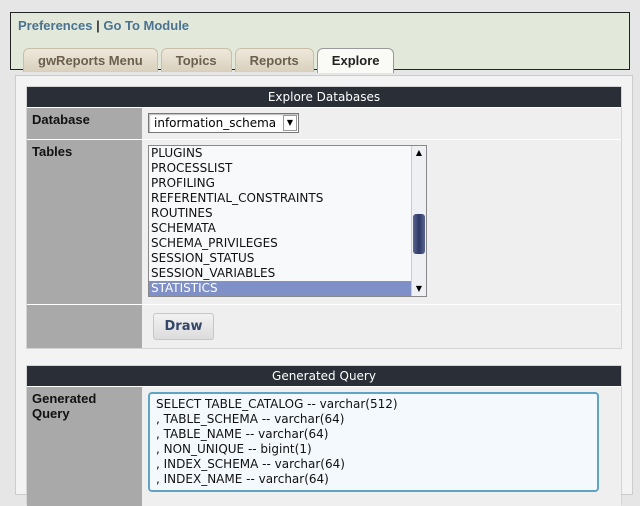  Describe the element at coordinates (324, 97) in the screenshot. I see `section-title: Explore Databases` at that location.